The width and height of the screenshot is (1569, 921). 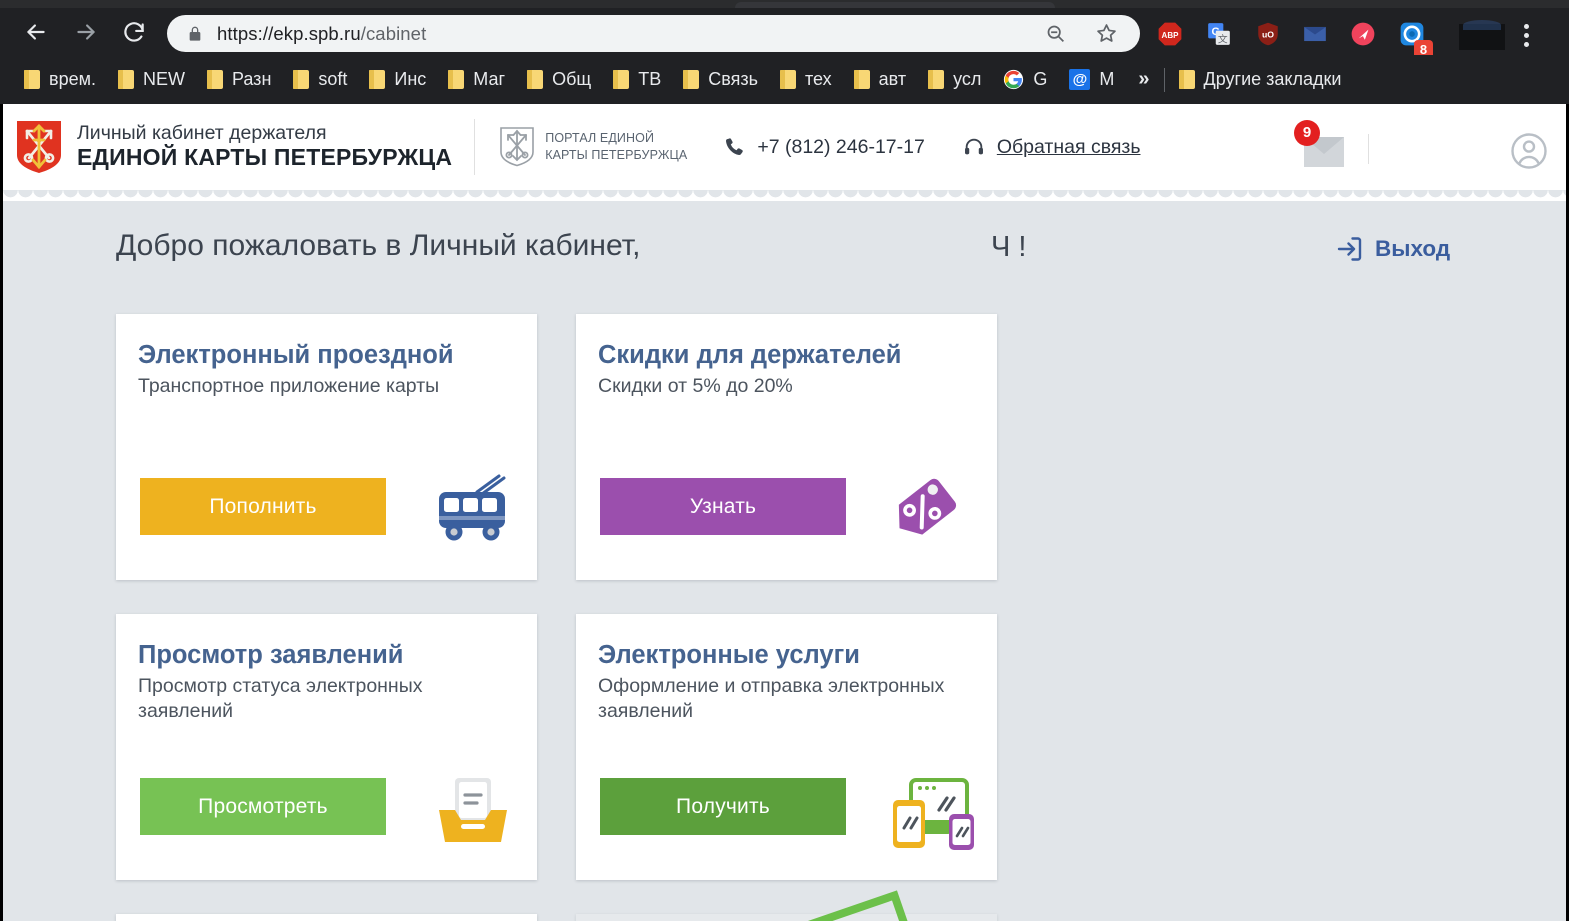 I want to click on bookmark-item-mail: @ M, so click(x=1091, y=79).